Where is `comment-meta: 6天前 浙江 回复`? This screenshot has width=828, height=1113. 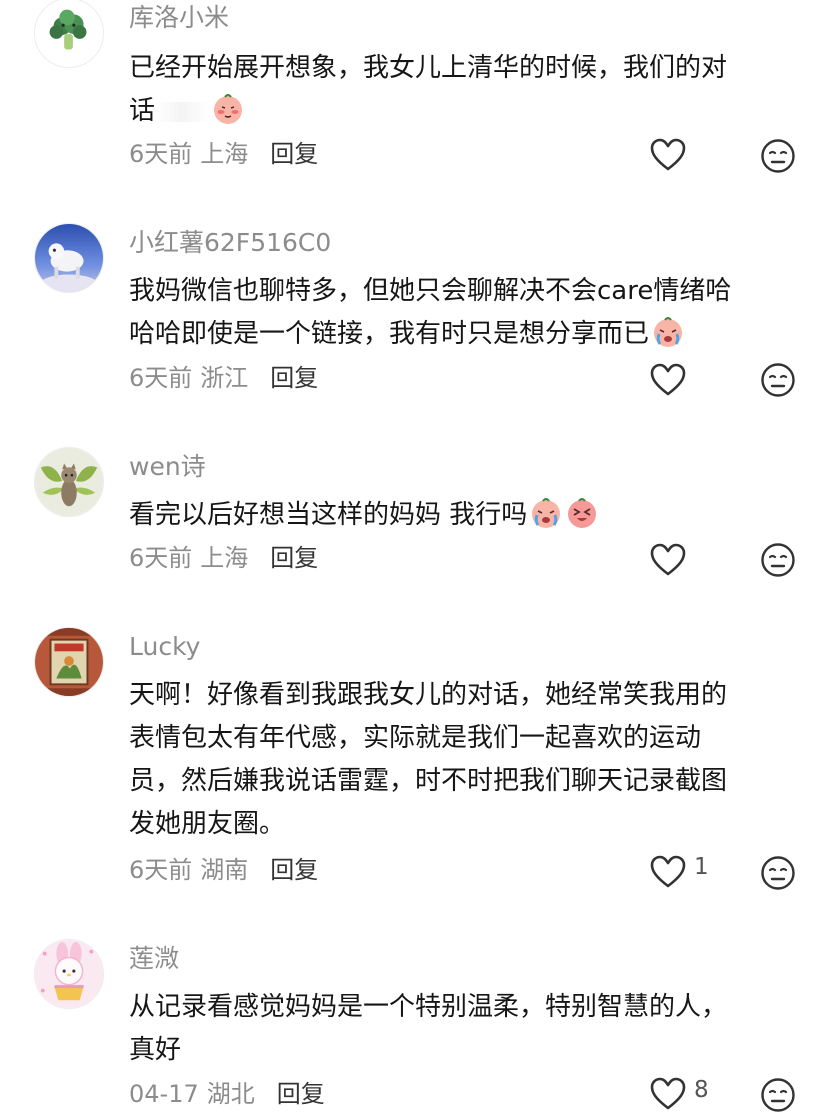 comment-meta: 6天前 浙江 回复 is located at coordinates (223, 378).